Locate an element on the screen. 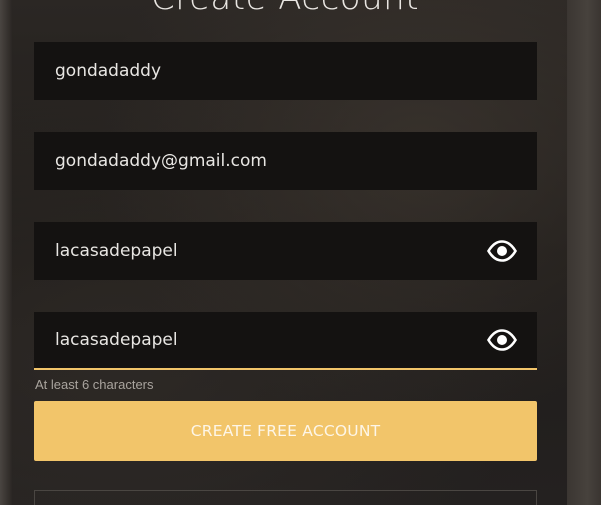 The height and width of the screenshot is (505, 601). confirm-password-input is located at coordinates (254, 340).